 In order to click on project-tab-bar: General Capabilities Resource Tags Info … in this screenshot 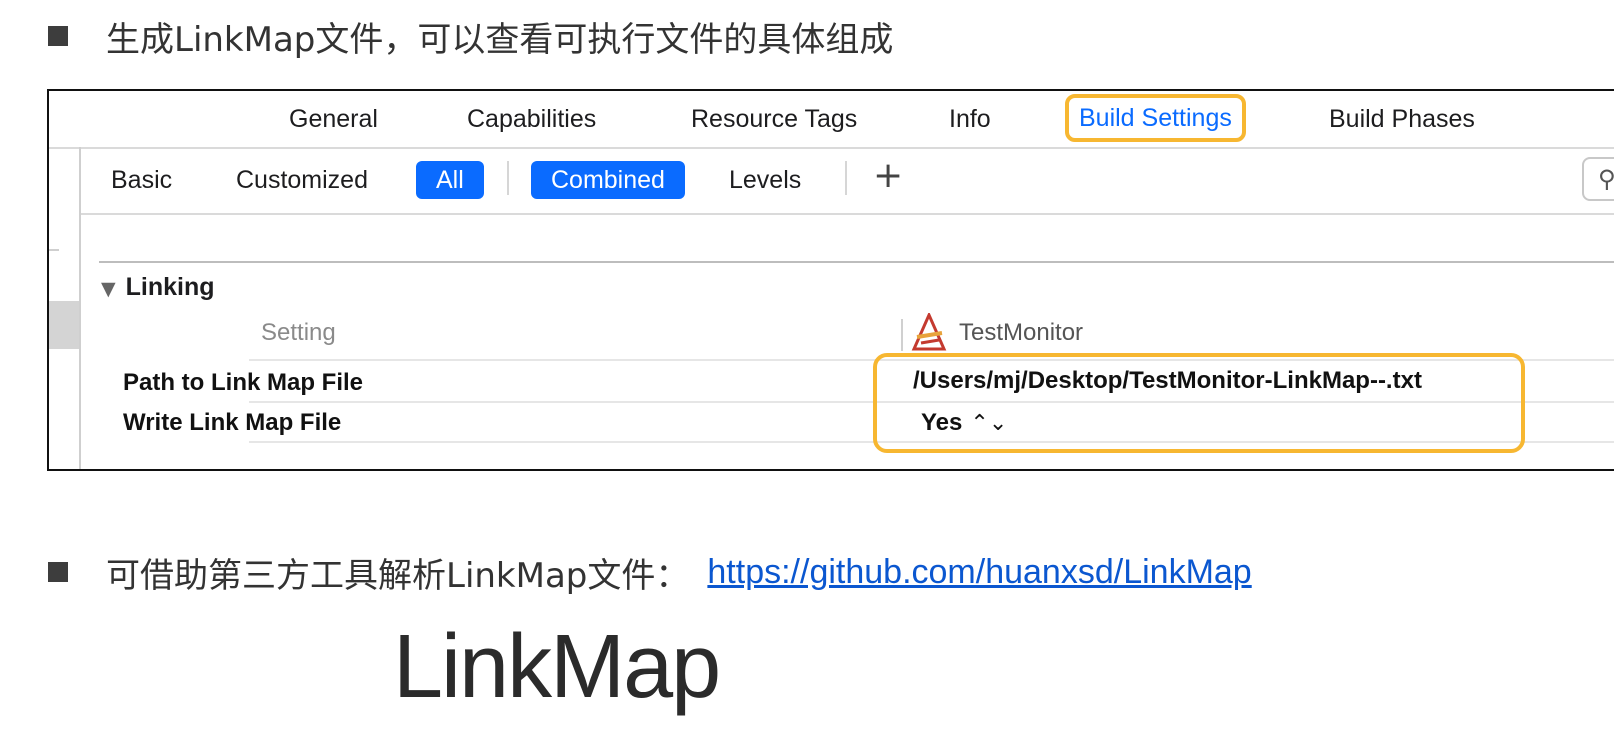, I will do `click(831, 120)`.